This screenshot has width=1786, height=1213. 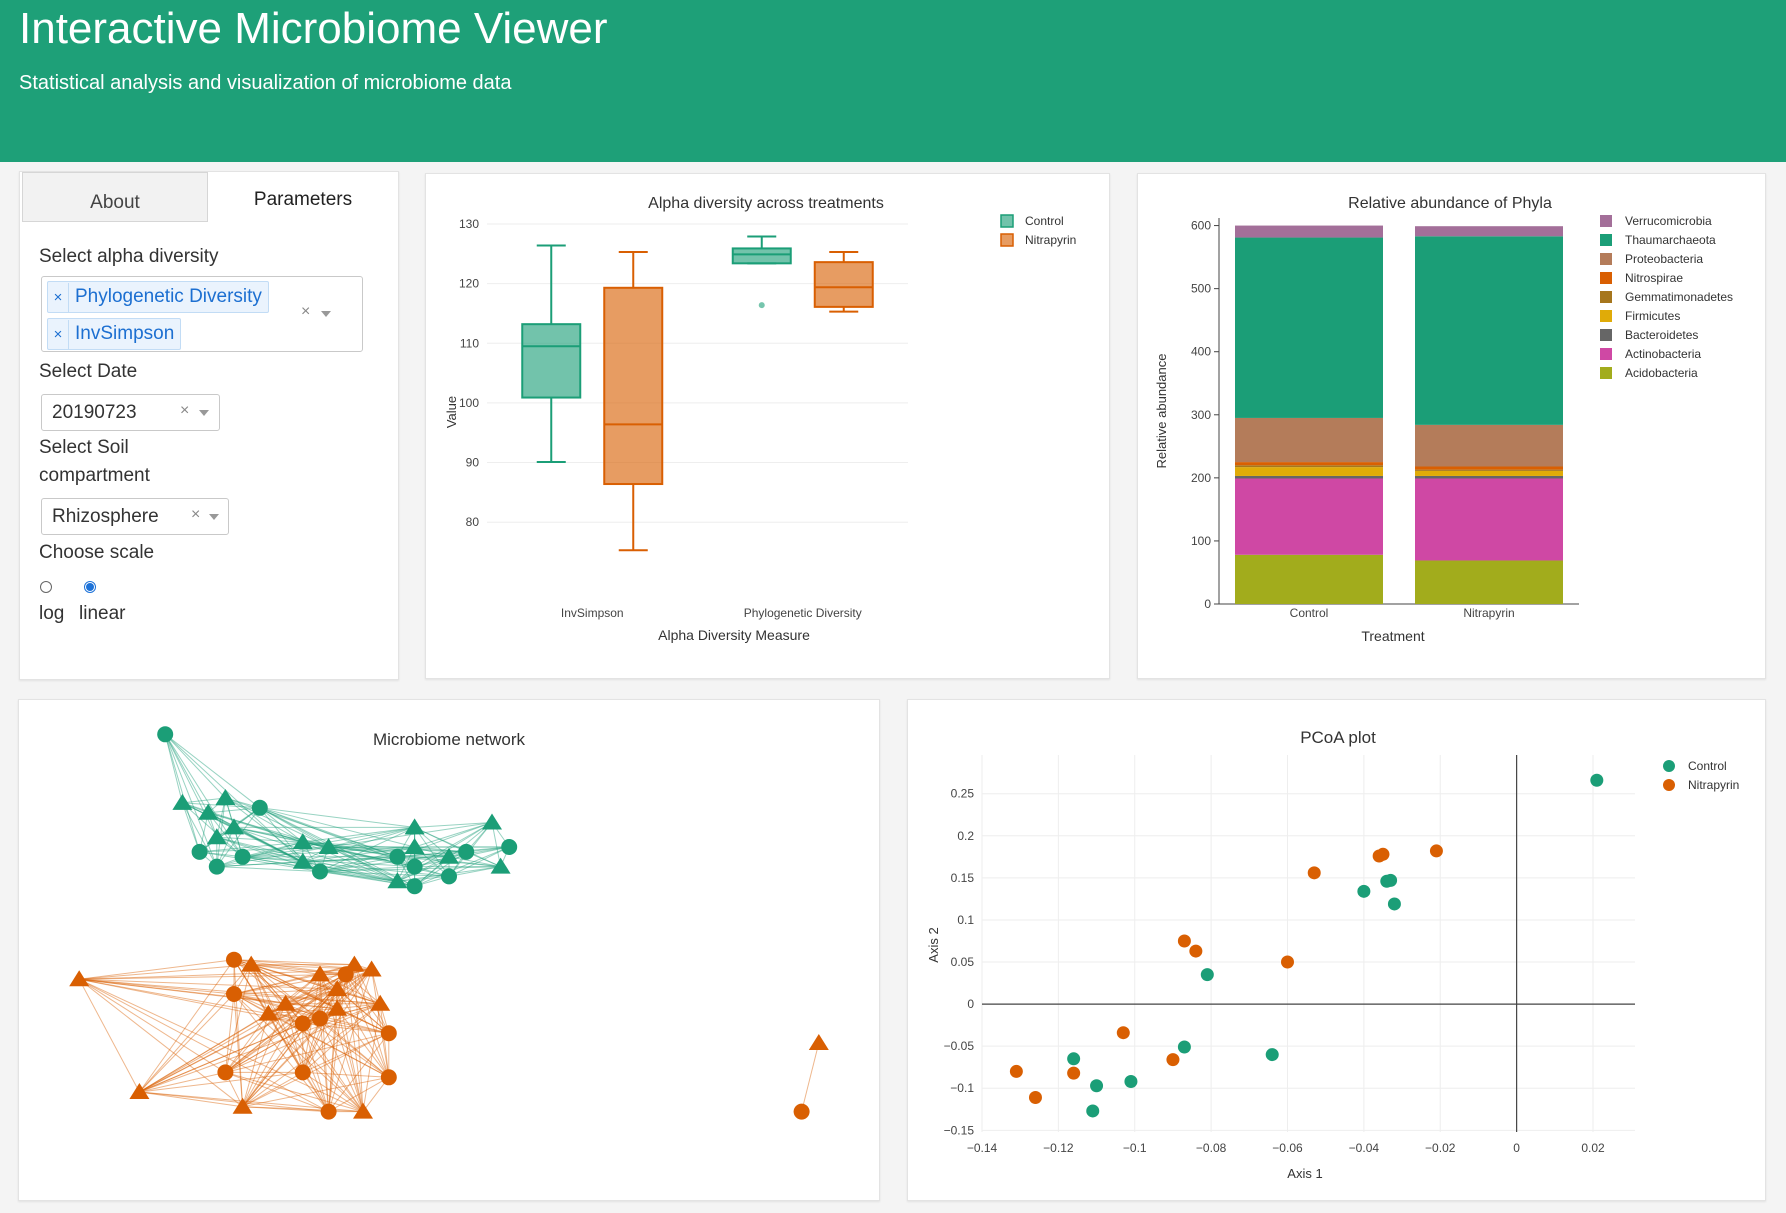 What do you see at coordinates (1440, 1148) in the screenshot?
I see `x-tick-label: −0.02` at bounding box center [1440, 1148].